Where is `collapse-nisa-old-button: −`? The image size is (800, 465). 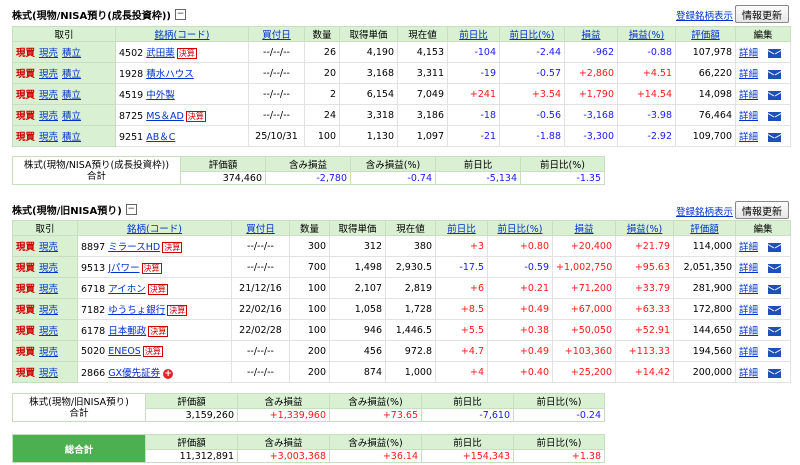
collapse-nisa-old-button: − is located at coordinates (131, 209).